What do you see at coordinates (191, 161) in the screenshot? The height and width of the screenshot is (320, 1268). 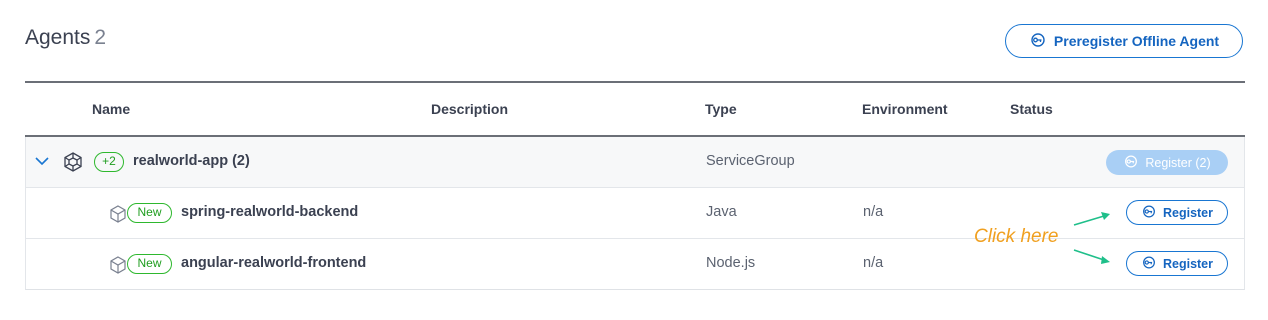 I see `group-name: realworld-app (2)` at bounding box center [191, 161].